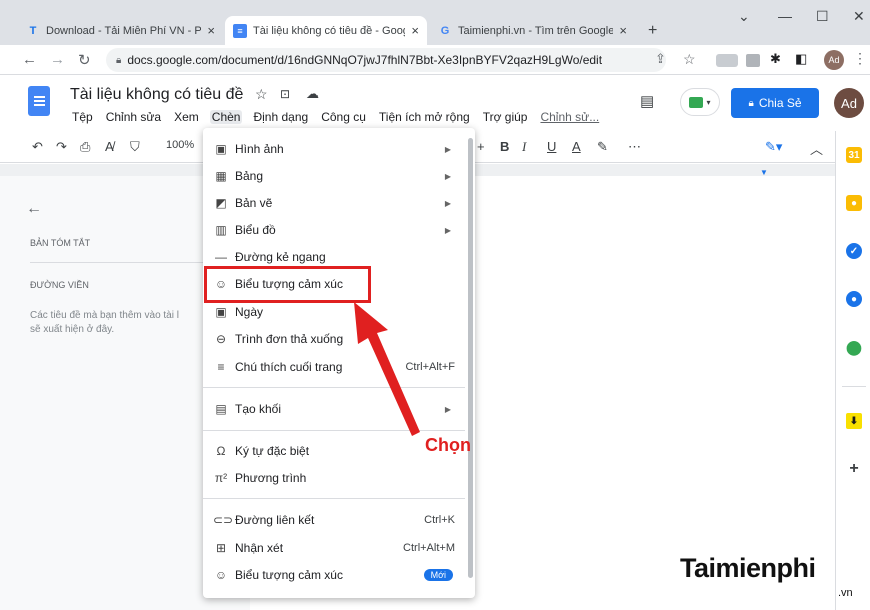 This screenshot has height=610, width=870. I want to click on keep-icon: ●, so click(854, 203).